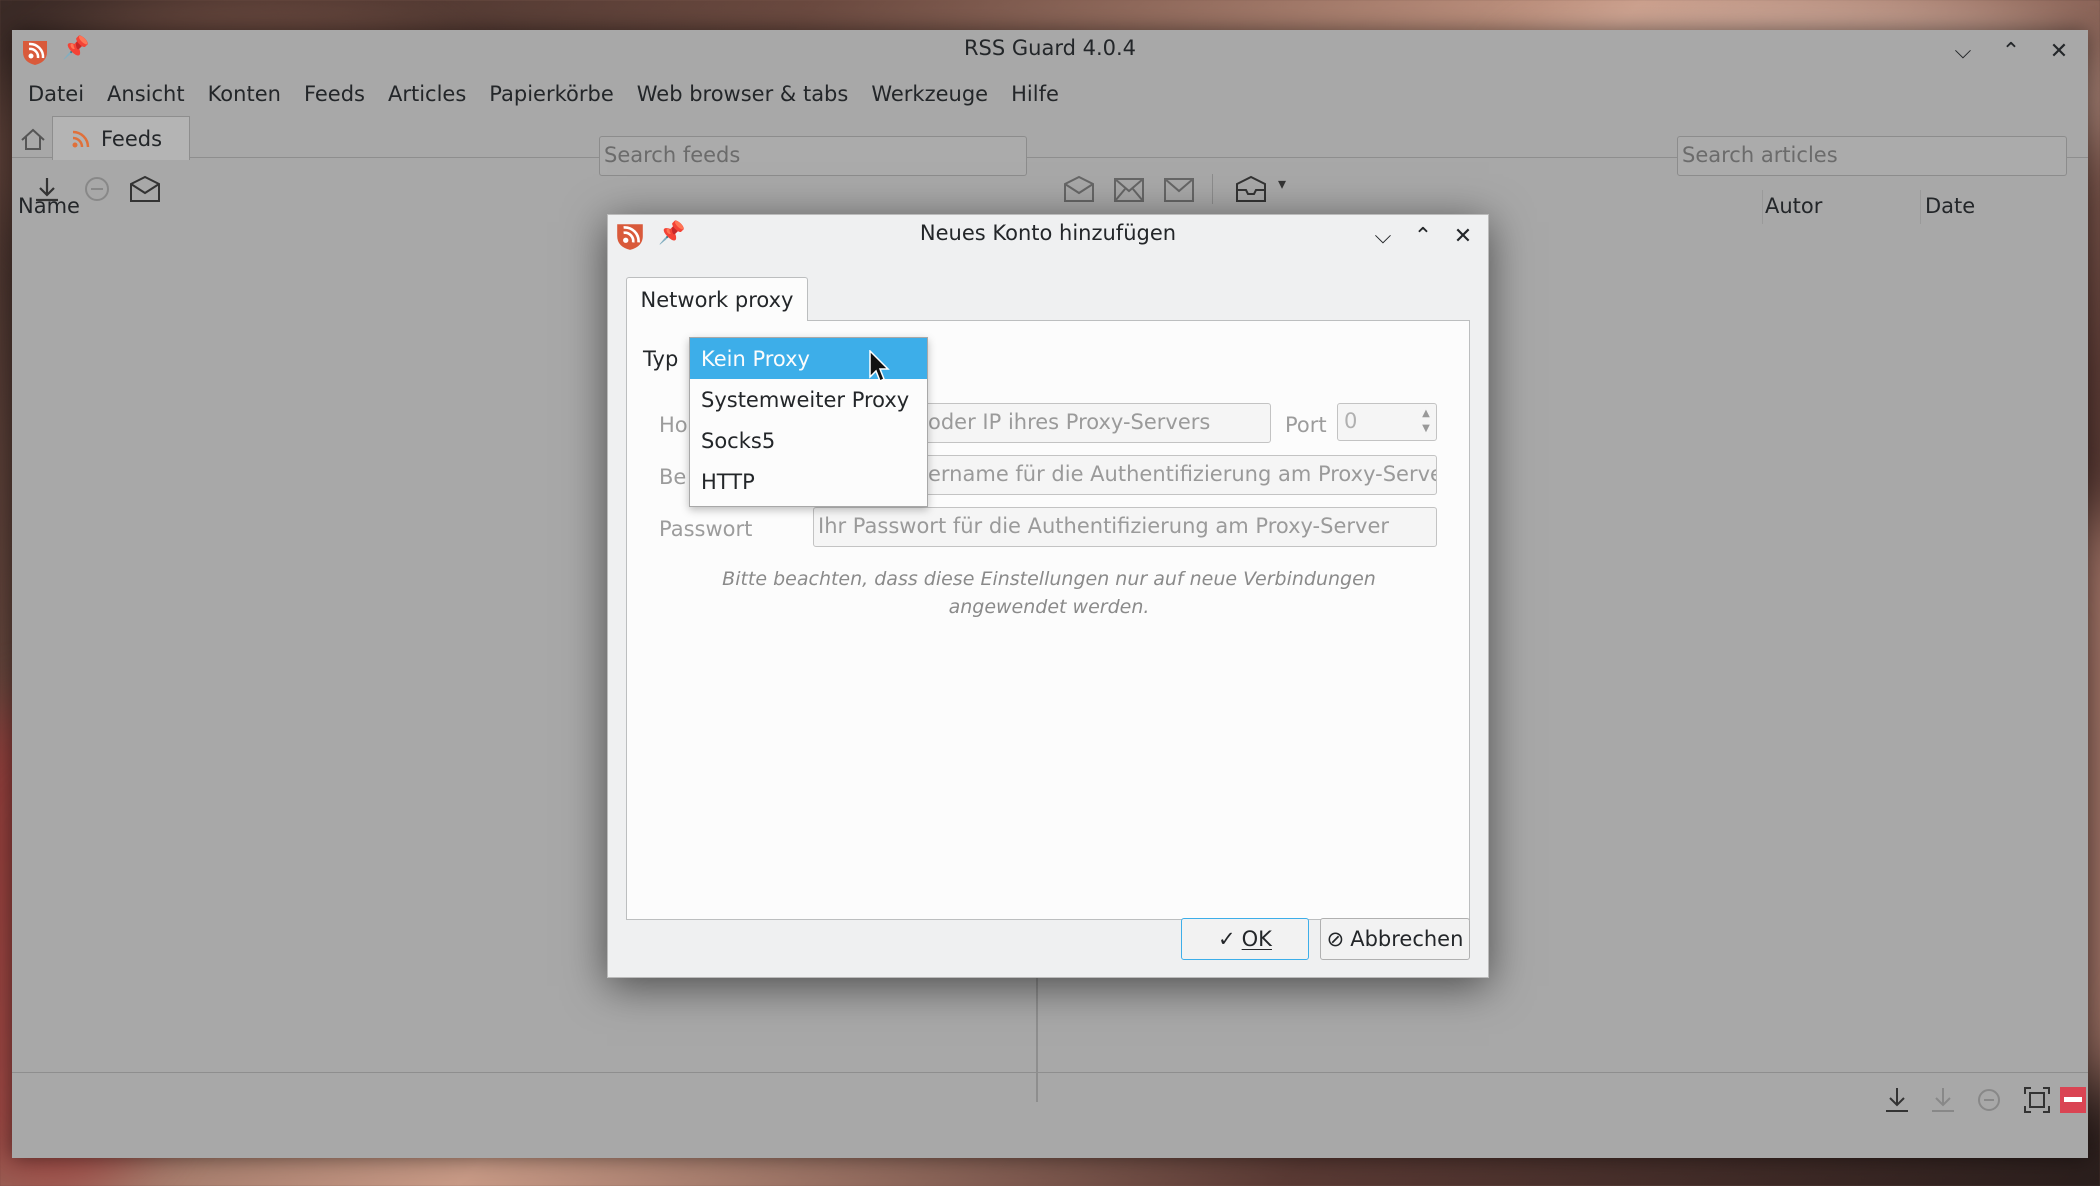 This screenshot has width=2100, height=1186. Describe the element at coordinates (1426, 422) in the screenshot. I see `spin-arrows-icon: ▲ ▼` at that location.